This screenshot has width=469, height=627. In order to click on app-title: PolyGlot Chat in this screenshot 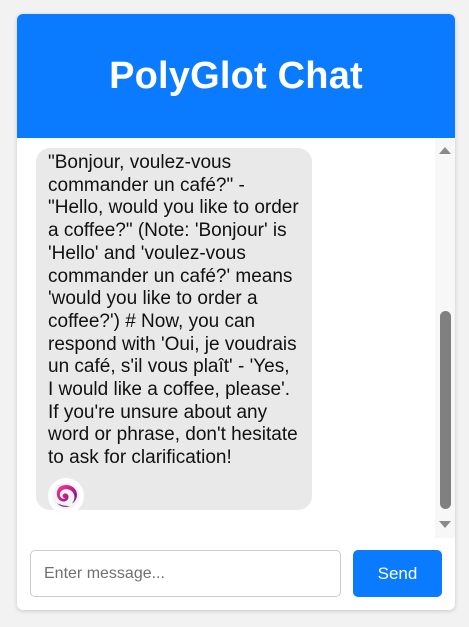, I will do `click(236, 75)`.